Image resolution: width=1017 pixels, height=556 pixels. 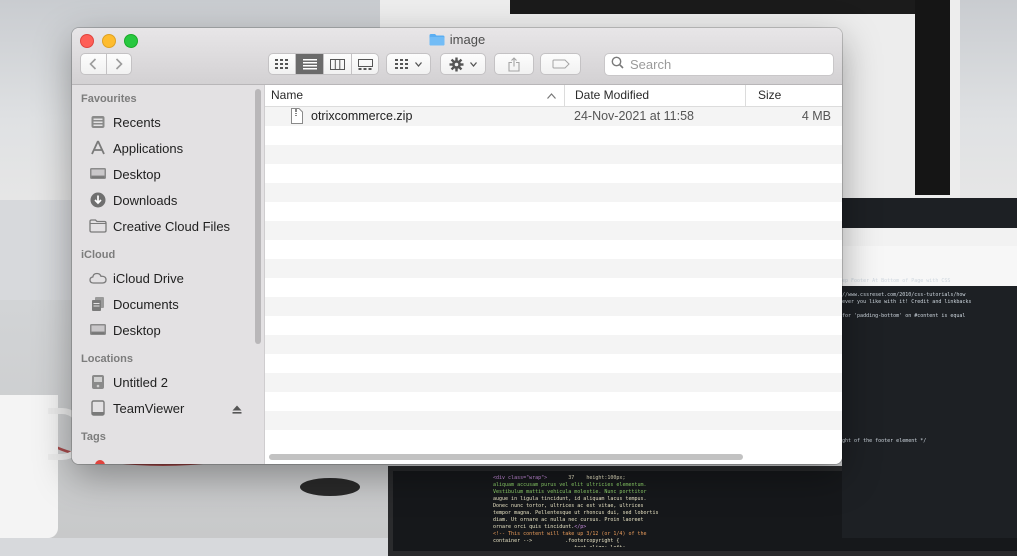 What do you see at coordinates (100, 462) in the screenshot?
I see `tag-color-dot` at bounding box center [100, 462].